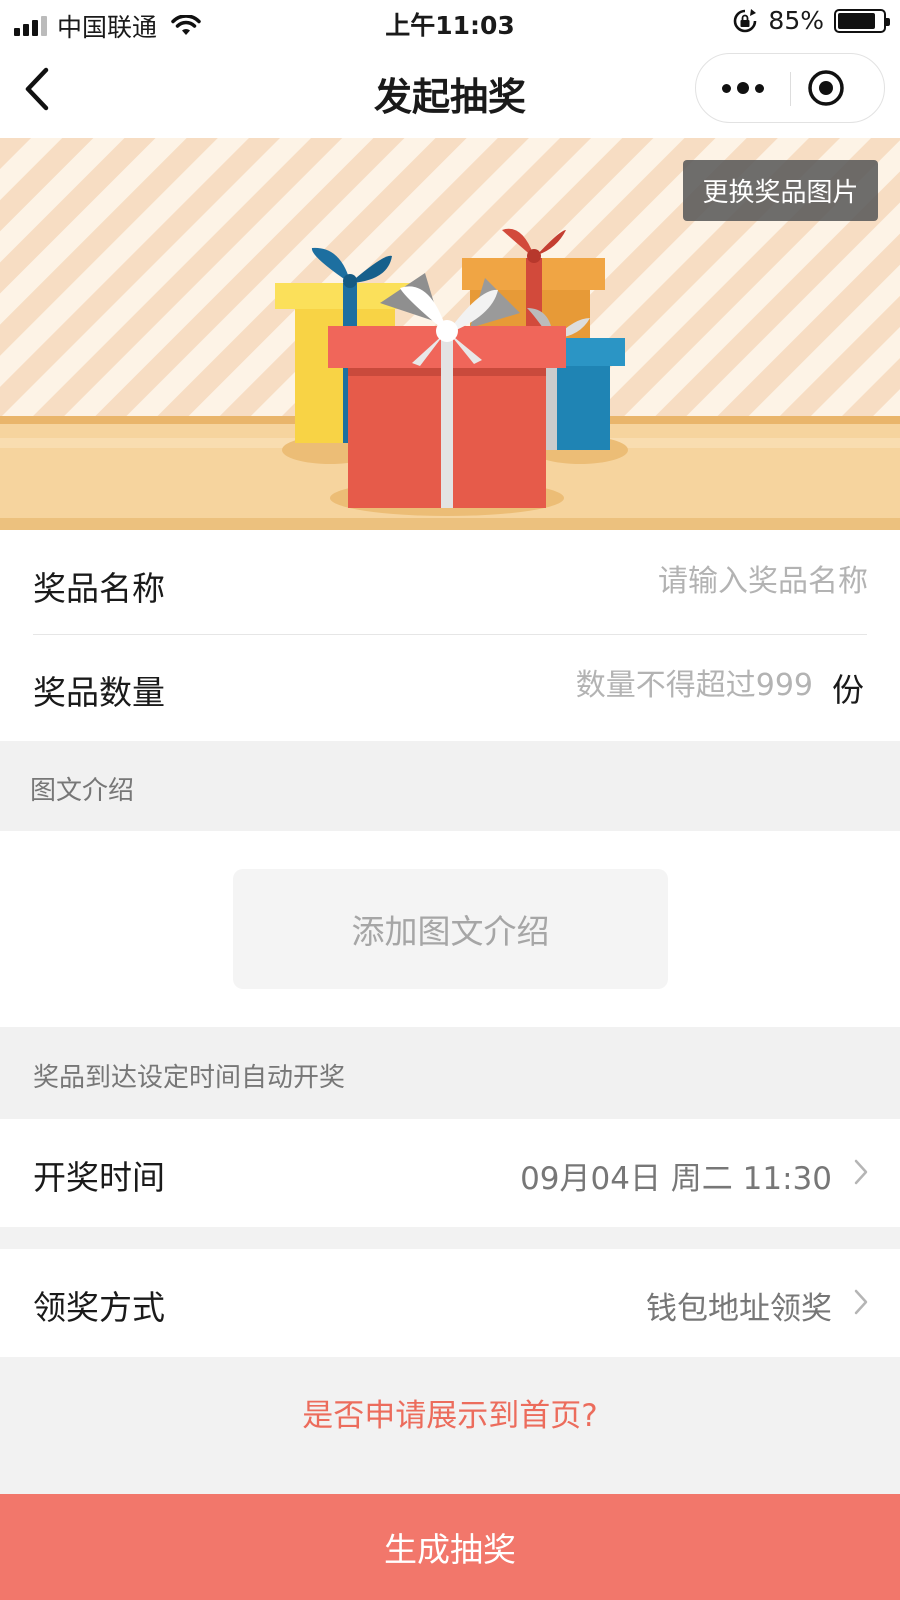 This screenshot has width=900, height=1600. I want to click on change-prize-image-button: 更换奖品图片, so click(780, 190).